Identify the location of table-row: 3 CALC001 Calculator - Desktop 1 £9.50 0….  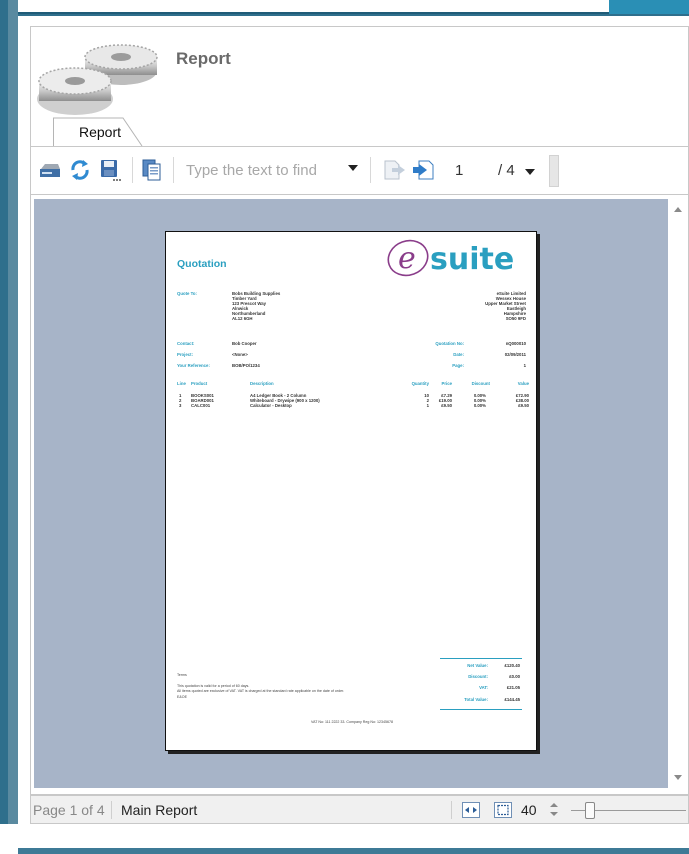
(354, 405).